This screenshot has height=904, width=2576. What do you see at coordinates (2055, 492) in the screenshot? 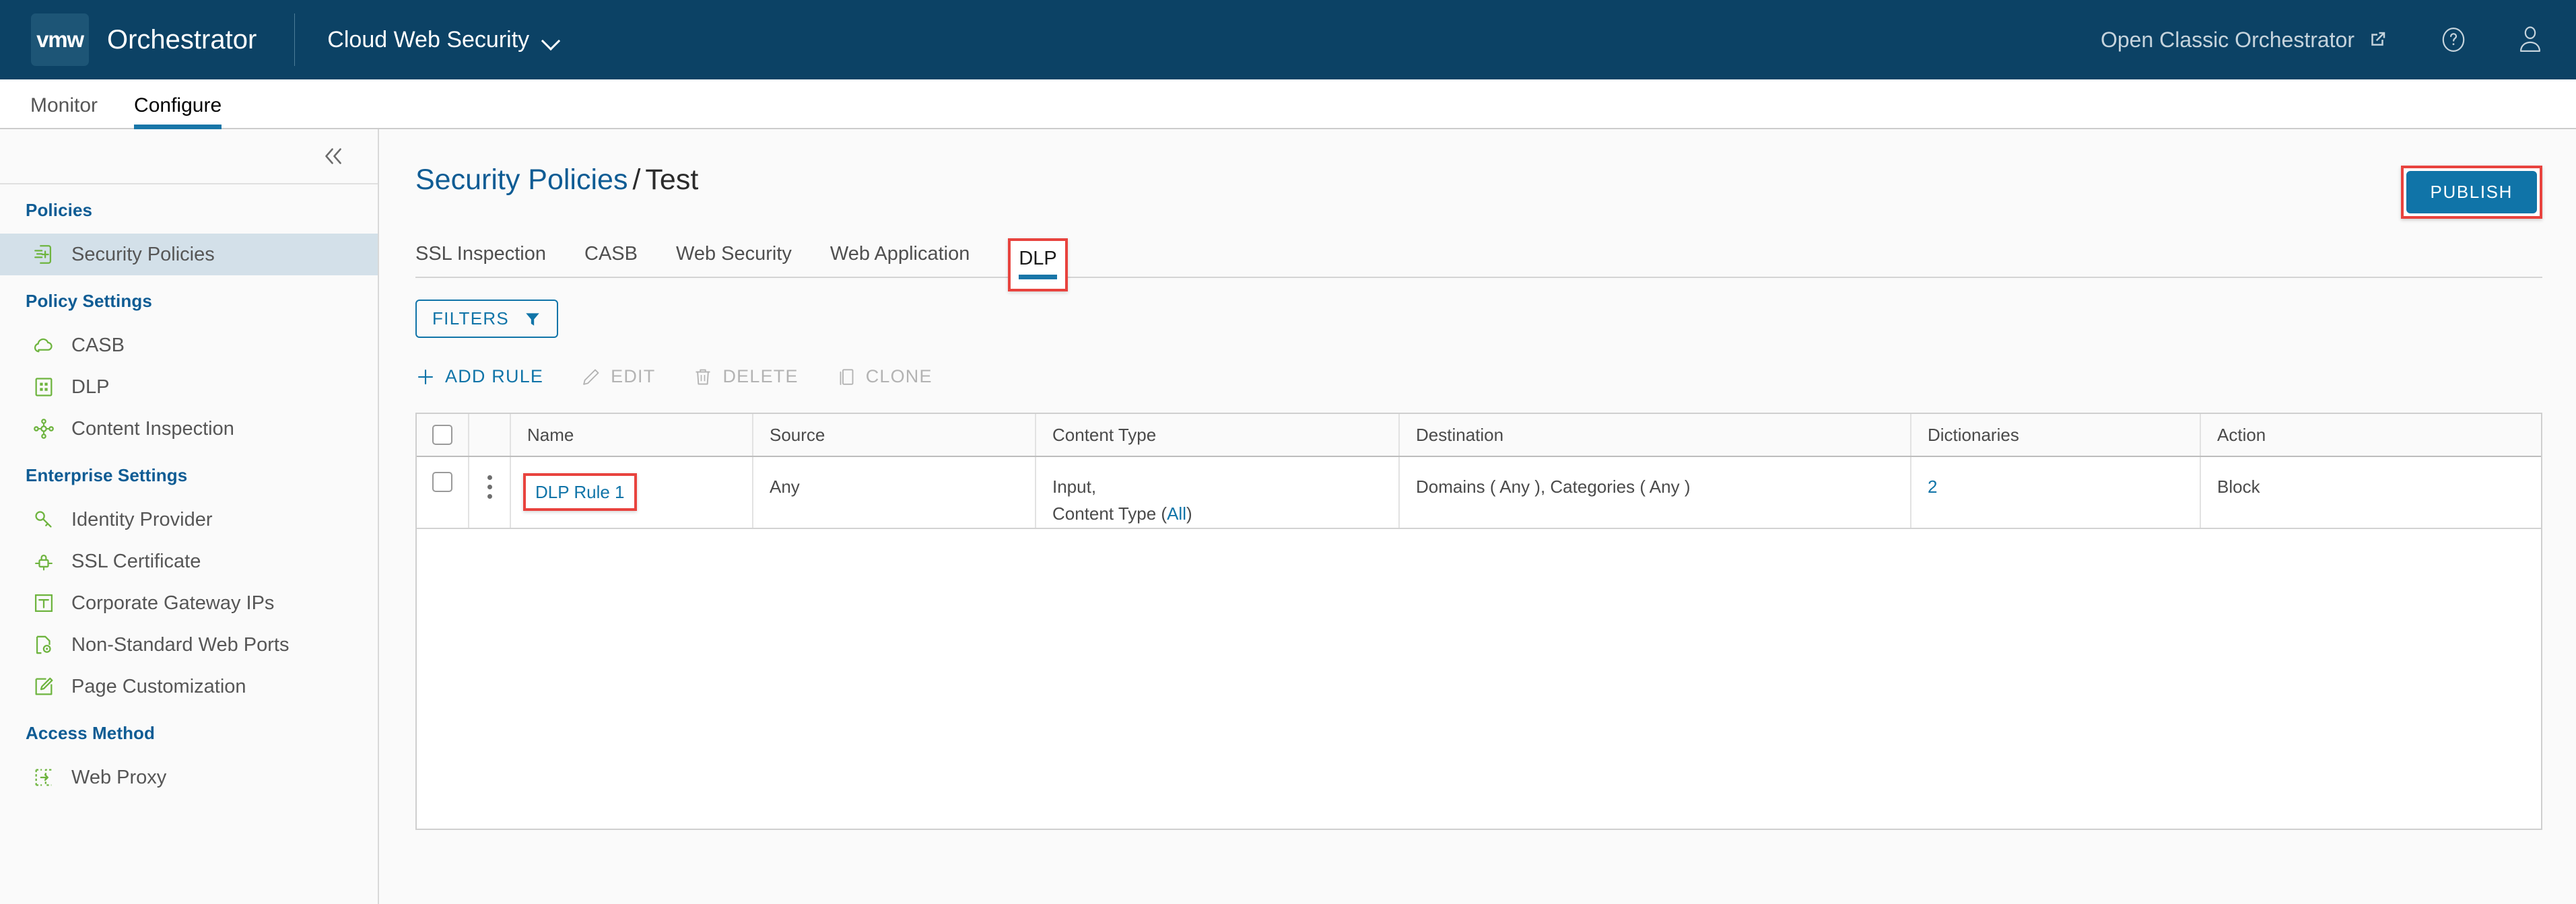
I see `cell-dictionaries: 2` at bounding box center [2055, 492].